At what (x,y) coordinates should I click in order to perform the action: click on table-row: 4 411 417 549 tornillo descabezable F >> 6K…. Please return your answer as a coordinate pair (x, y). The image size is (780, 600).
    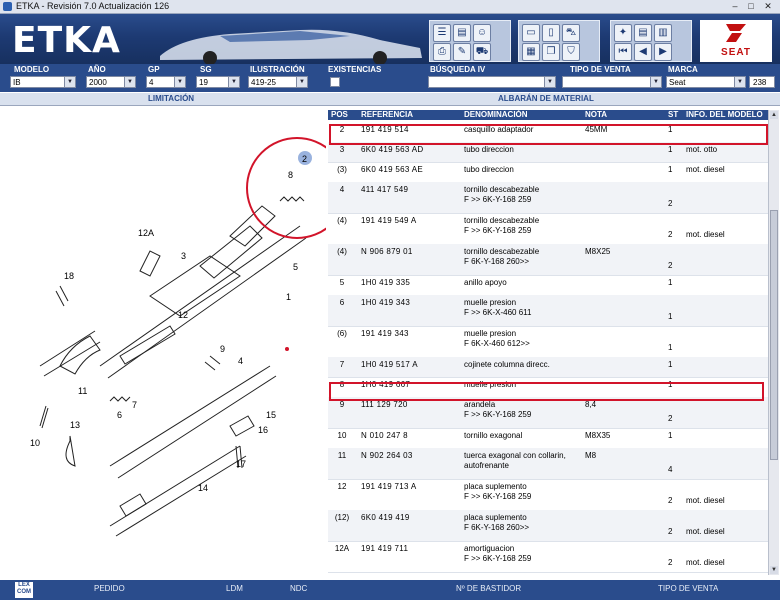
    Looking at the image, I should click on (548, 198).